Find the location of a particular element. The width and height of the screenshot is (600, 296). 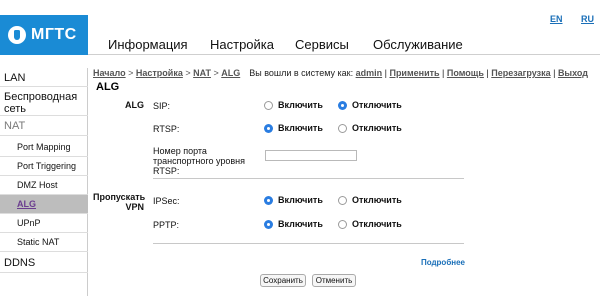

sidebar-item-alg-label: ALG is located at coordinates (26, 204).